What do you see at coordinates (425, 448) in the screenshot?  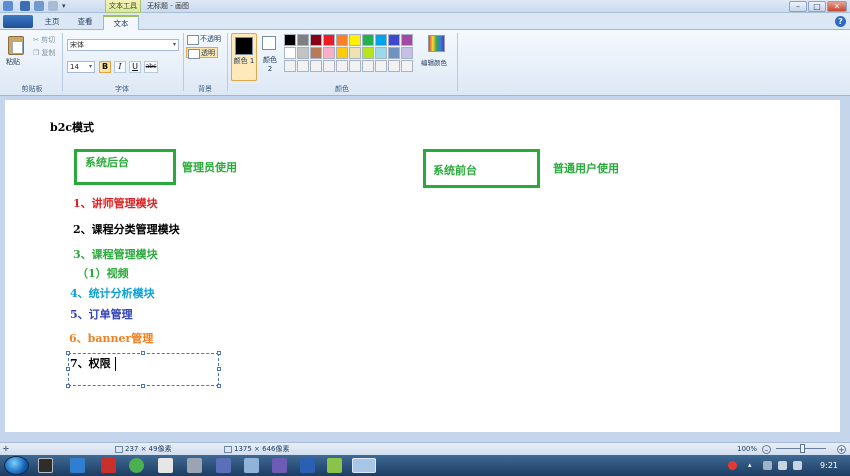 I see `status-bar: ✛ 237 × 49像素 1375 × 646像素 100% – +` at bounding box center [425, 448].